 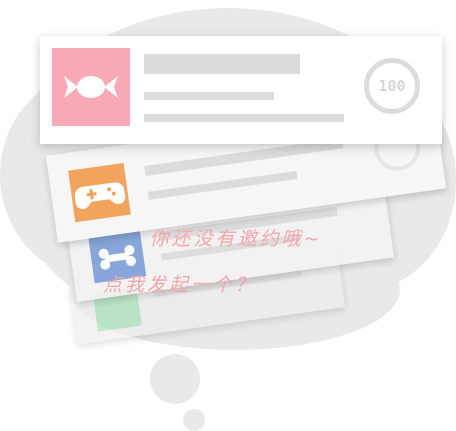 What do you see at coordinates (236, 239) in the screenshot?
I see `no-invite-message: 你还没有邀约哦~` at bounding box center [236, 239].